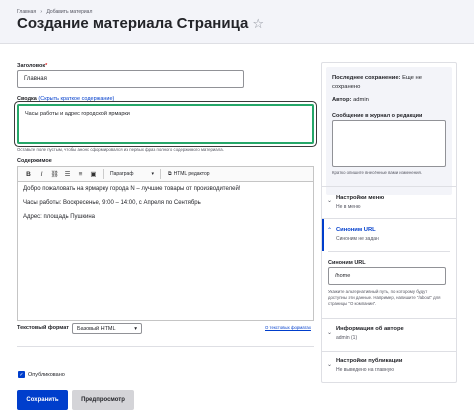 This screenshot has height=410, width=474. I want to click on publishing-title: Настройки публикации, so click(369, 361).